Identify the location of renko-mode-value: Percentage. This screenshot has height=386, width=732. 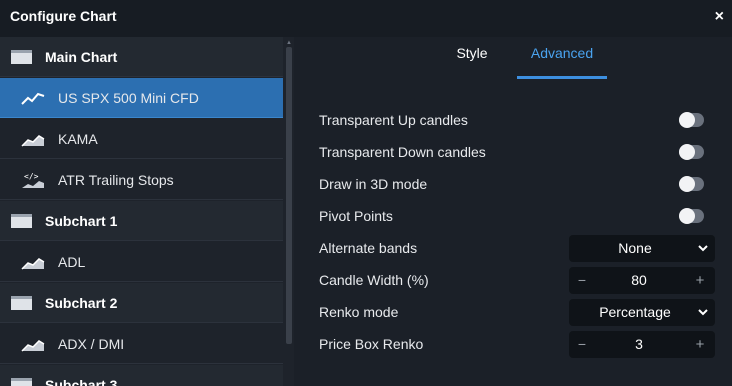
(635, 312).